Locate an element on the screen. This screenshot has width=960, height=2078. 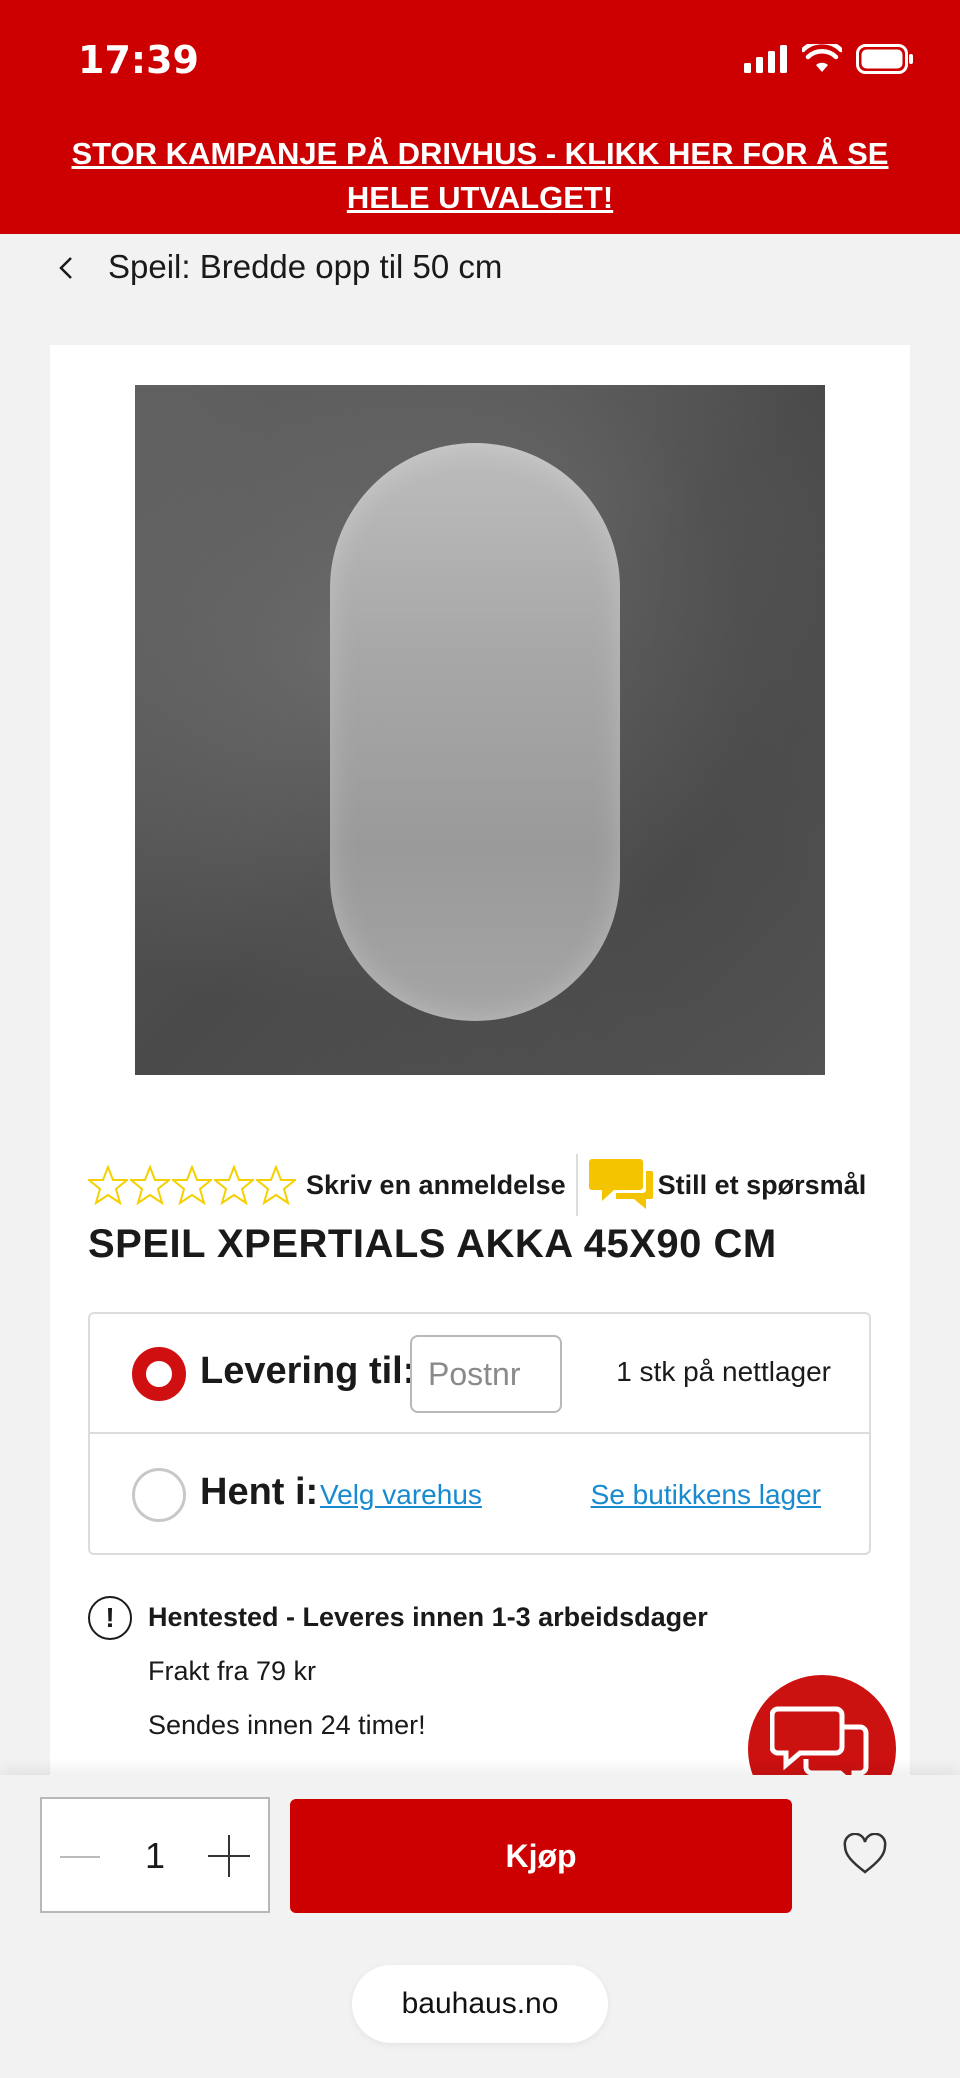
exclamation-circle-icon: ! is located at coordinates (110, 1618).